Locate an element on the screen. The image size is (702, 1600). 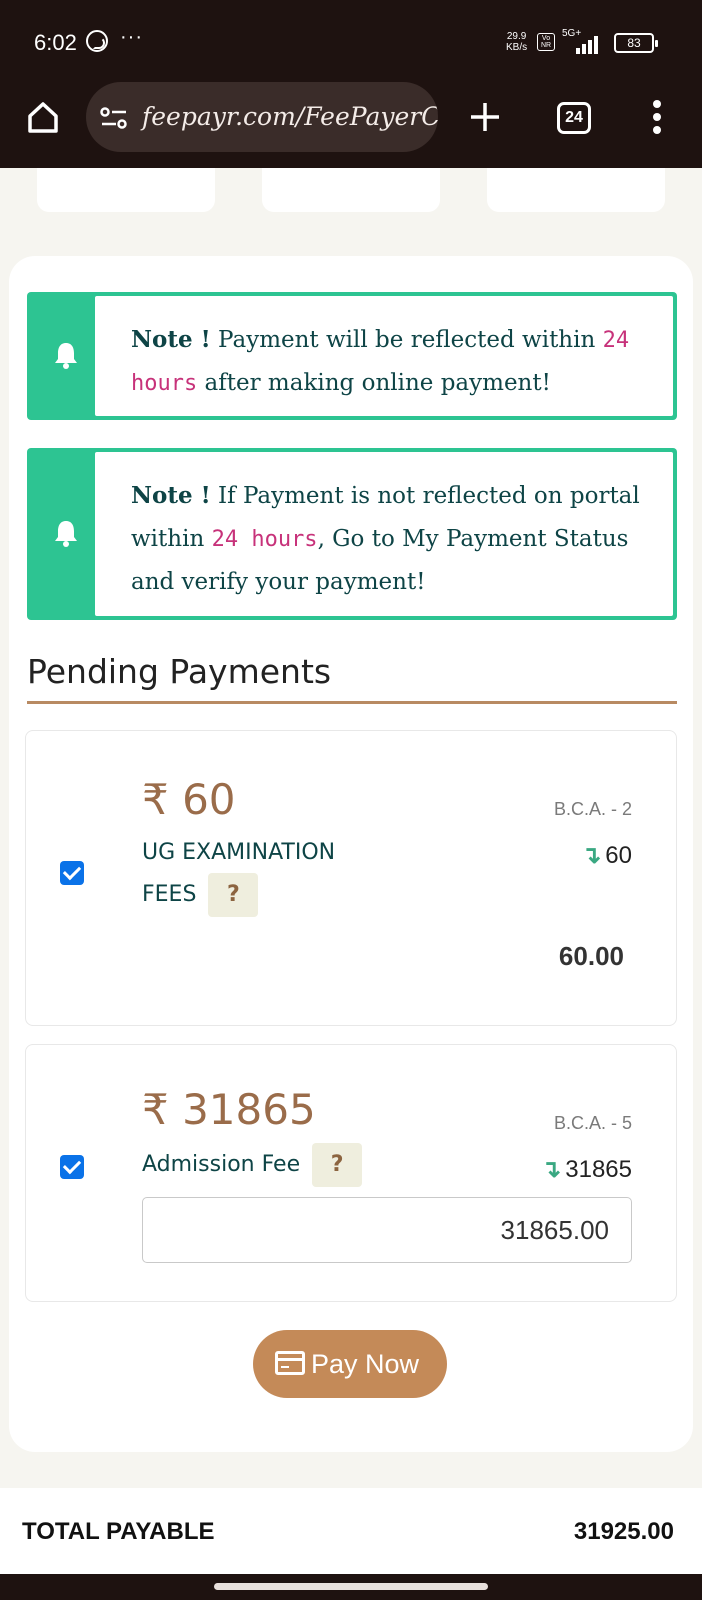
overflow-menu-icon is located at coordinates (657, 118).